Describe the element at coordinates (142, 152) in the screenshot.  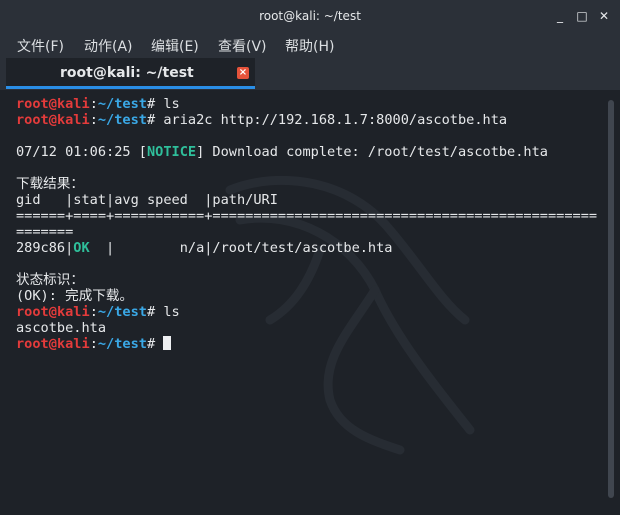
I see `notice-bracket: [` at that location.